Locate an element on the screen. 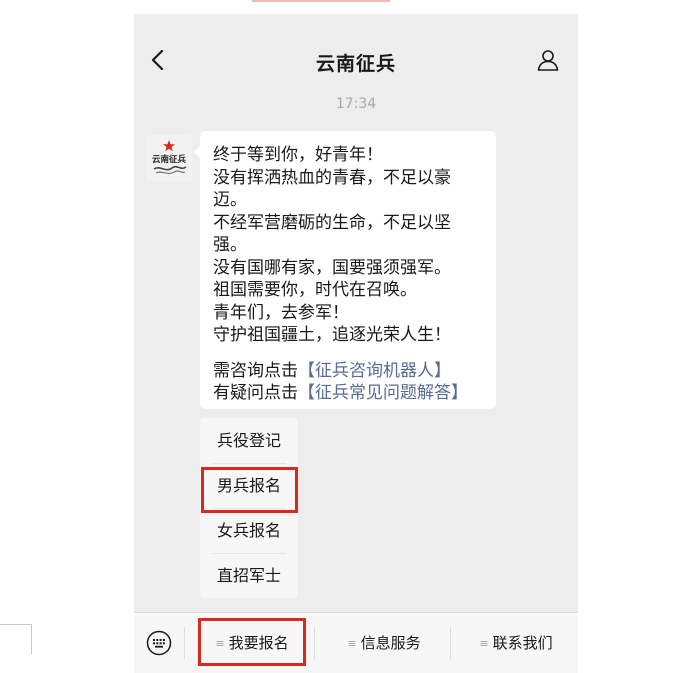  faq-line: 有疑问点击【征兵常见问题解答】 is located at coordinates (349, 393).